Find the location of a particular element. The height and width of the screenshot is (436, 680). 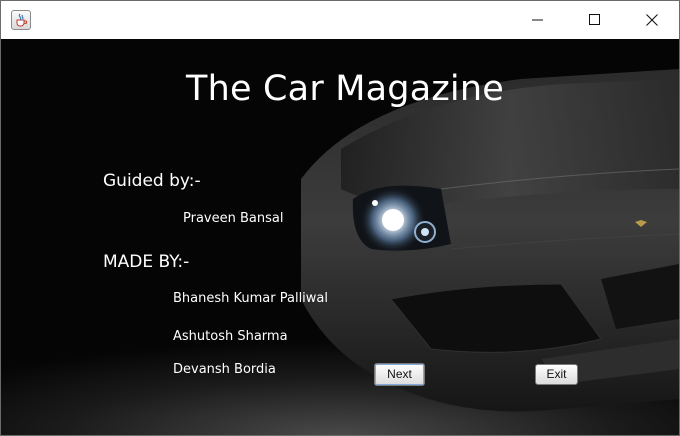

exit-button: Exit is located at coordinates (556, 374).